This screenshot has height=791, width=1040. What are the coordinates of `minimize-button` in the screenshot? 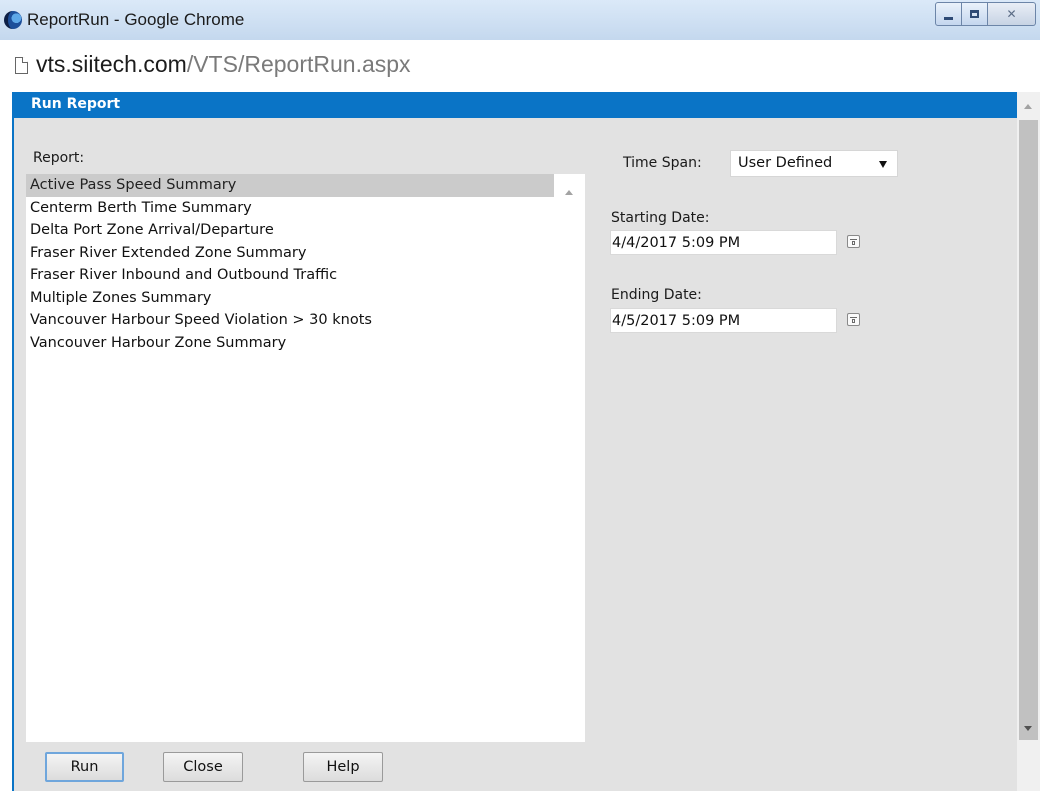 It's located at (948, 14).